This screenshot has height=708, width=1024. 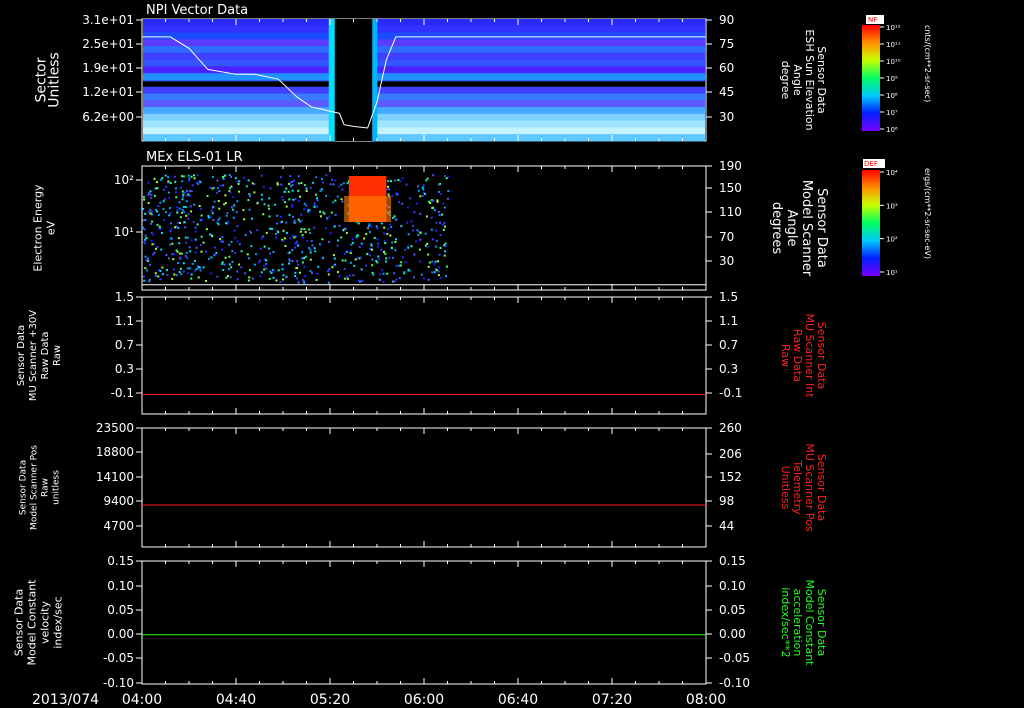 What do you see at coordinates (734, 683) in the screenshot?
I see `y2-tick-label: -0.10` at bounding box center [734, 683].